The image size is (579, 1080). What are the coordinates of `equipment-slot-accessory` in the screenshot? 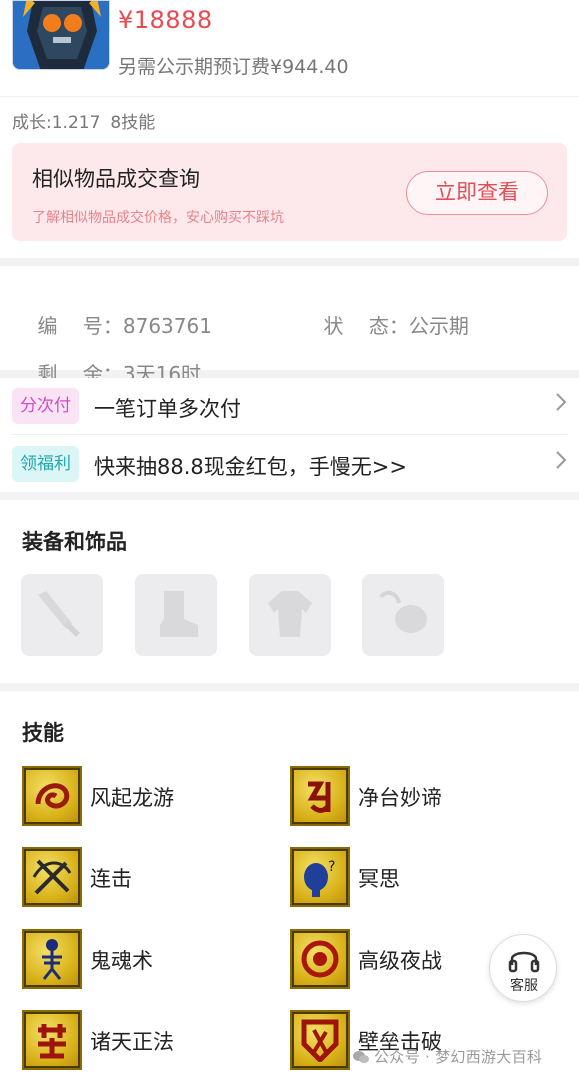 It's located at (403, 615).